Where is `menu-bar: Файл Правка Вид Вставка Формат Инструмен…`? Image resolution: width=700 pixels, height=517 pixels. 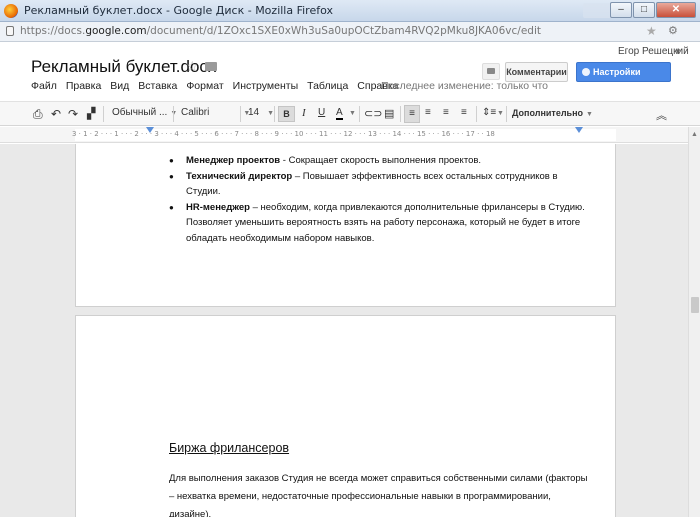 menu-bar: Файл Правка Вид Вставка Формат Инструмен… is located at coordinates (219, 88).